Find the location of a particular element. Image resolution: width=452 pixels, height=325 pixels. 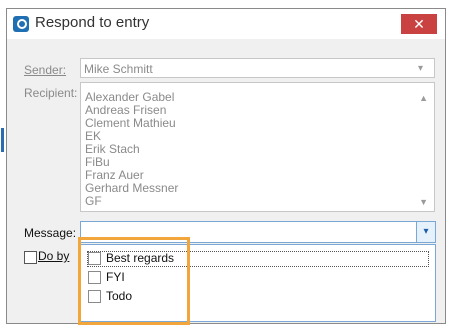

do-by-label: Do by is located at coordinates (53, 256).